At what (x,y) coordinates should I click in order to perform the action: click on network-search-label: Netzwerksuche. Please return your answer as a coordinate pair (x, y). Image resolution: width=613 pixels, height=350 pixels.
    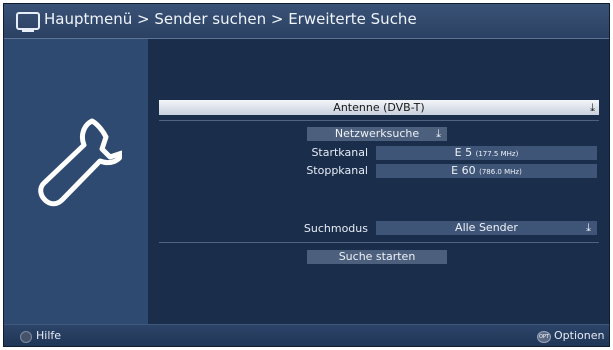
    Looking at the image, I should click on (377, 133).